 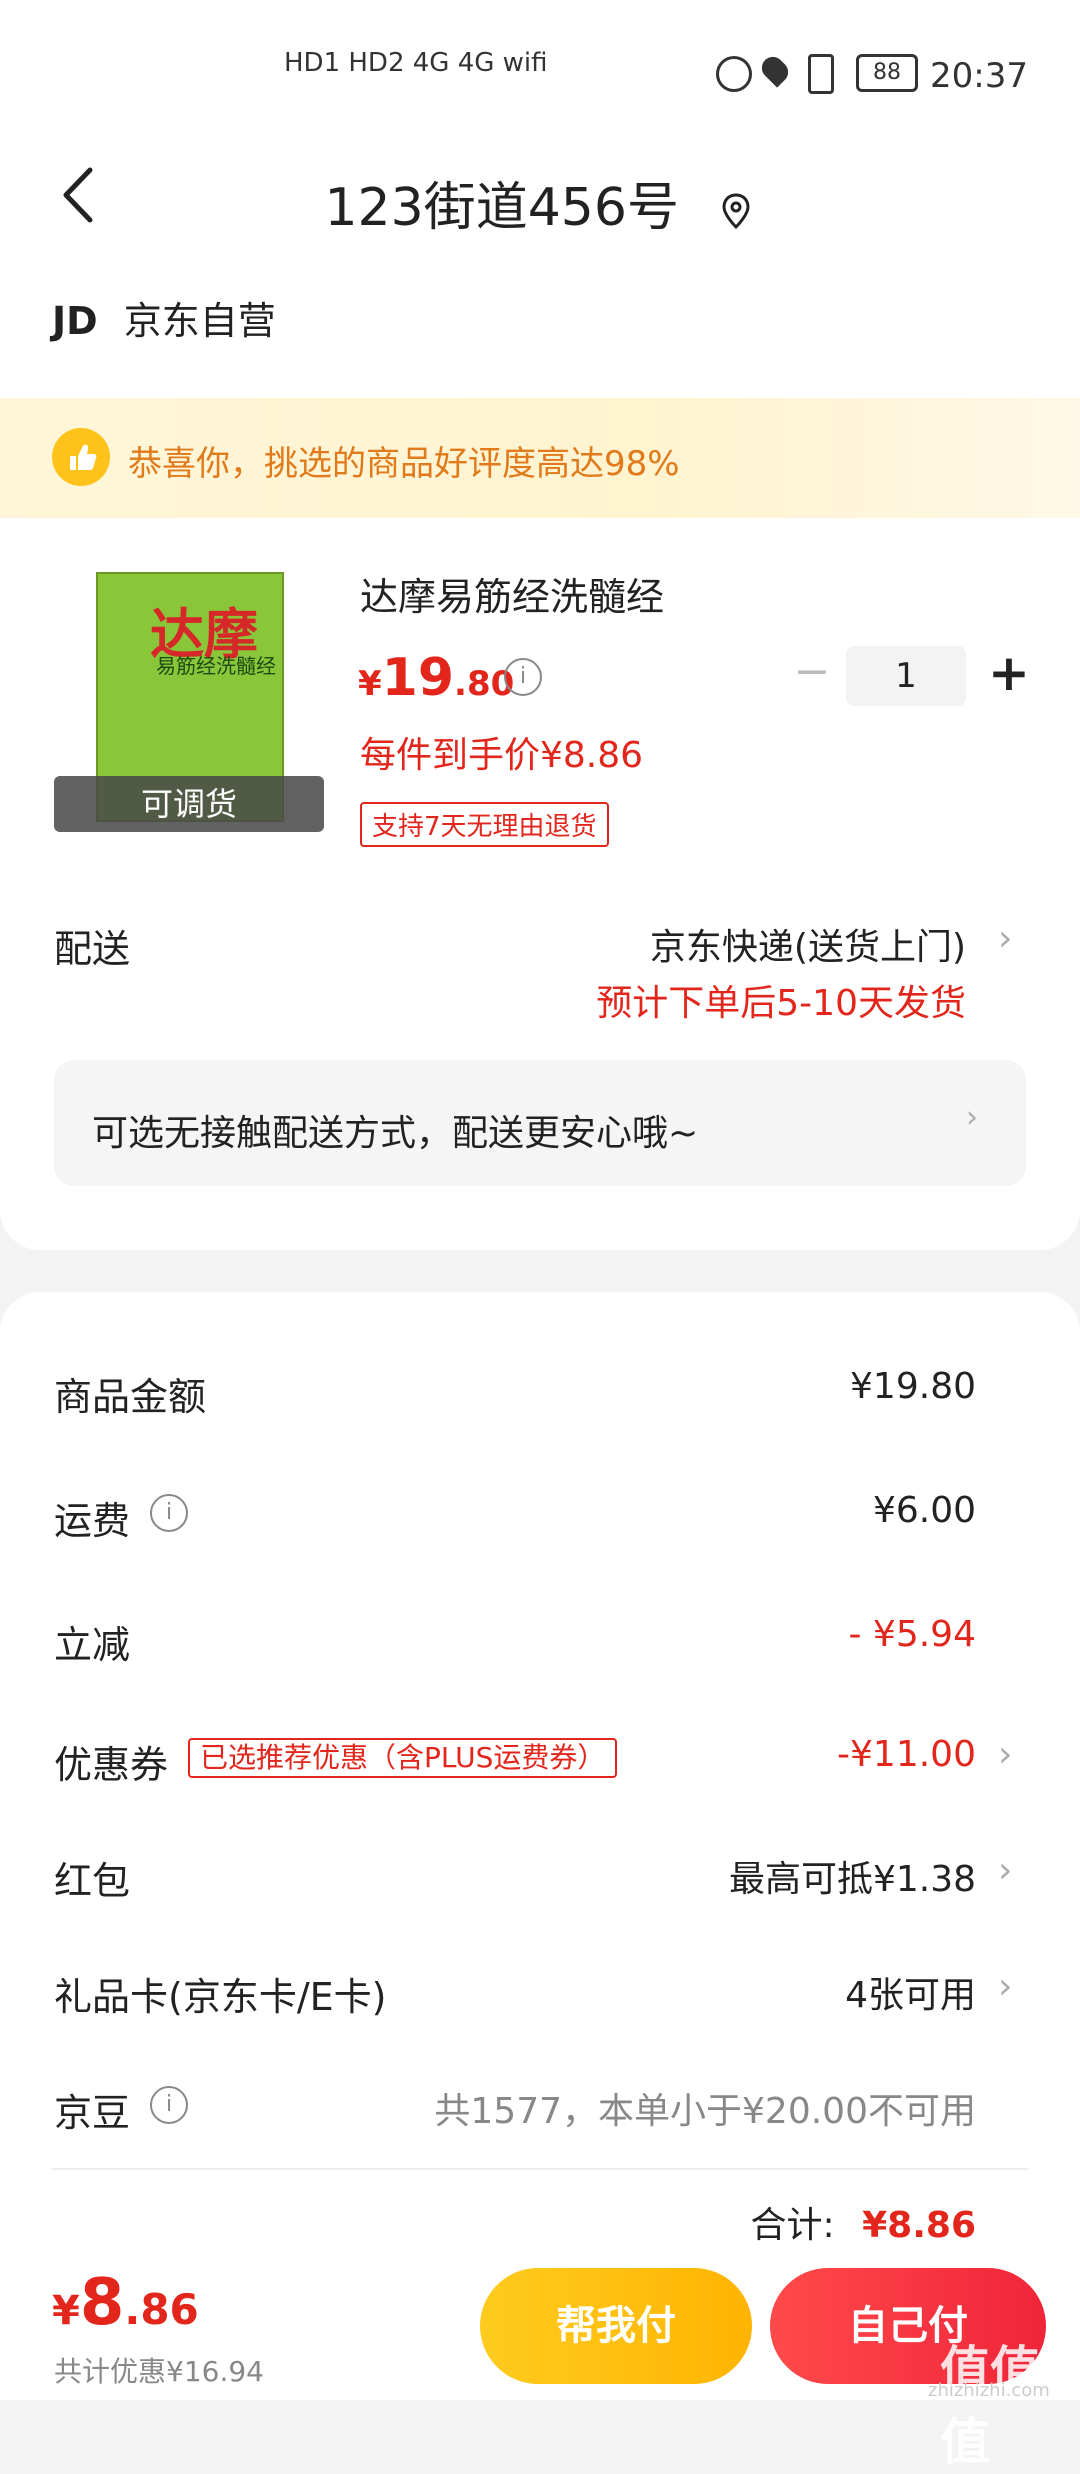 I want to click on product-price: ¥19.80, so click(x=436, y=678).